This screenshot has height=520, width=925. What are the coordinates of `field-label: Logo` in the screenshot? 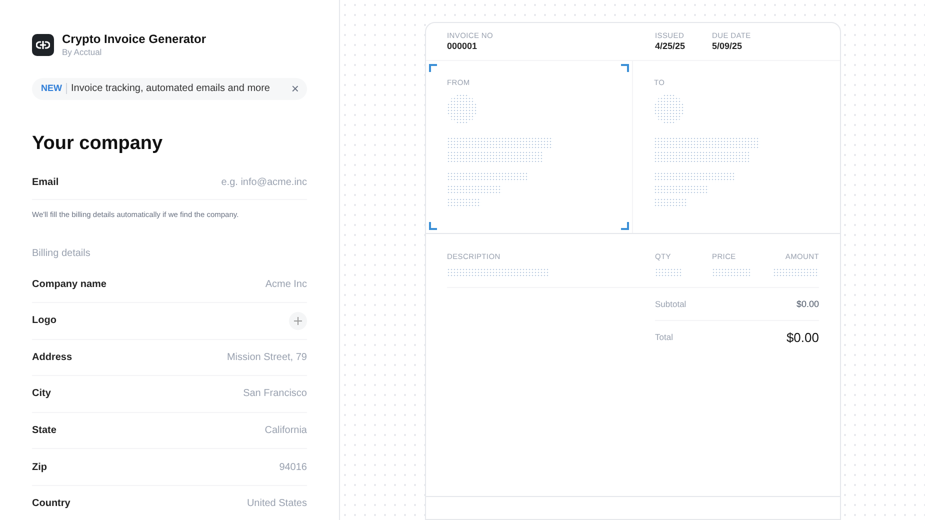 It's located at (44, 321).